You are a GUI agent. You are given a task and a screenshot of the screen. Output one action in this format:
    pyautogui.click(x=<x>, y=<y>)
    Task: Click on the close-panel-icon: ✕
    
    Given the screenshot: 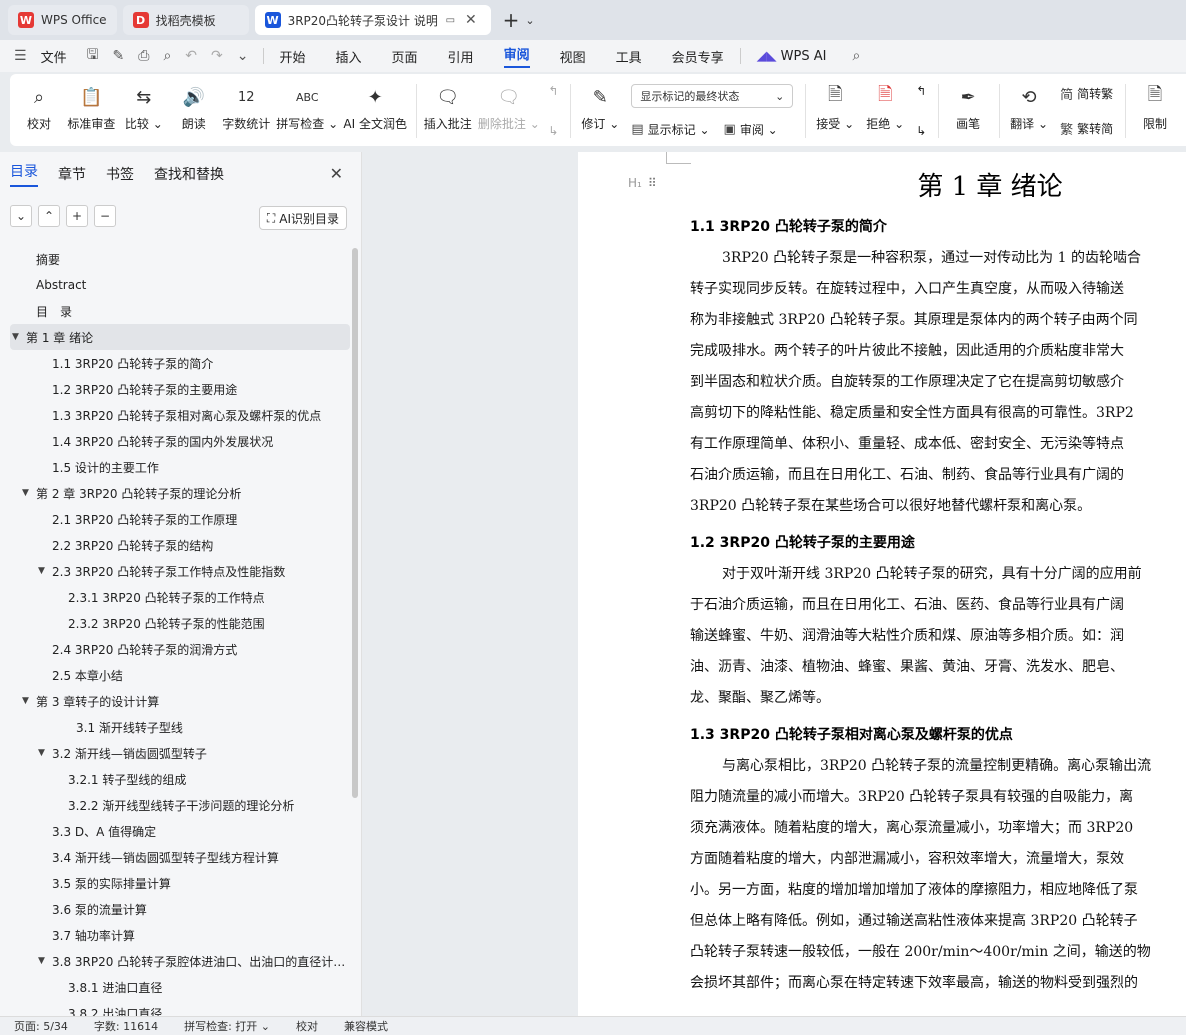 What is the action you would take?
    pyautogui.click(x=336, y=173)
    